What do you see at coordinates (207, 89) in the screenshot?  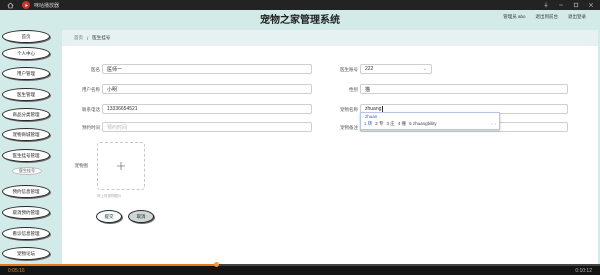 I see `user-name-field: 小明` at bounding box center [207, 89].